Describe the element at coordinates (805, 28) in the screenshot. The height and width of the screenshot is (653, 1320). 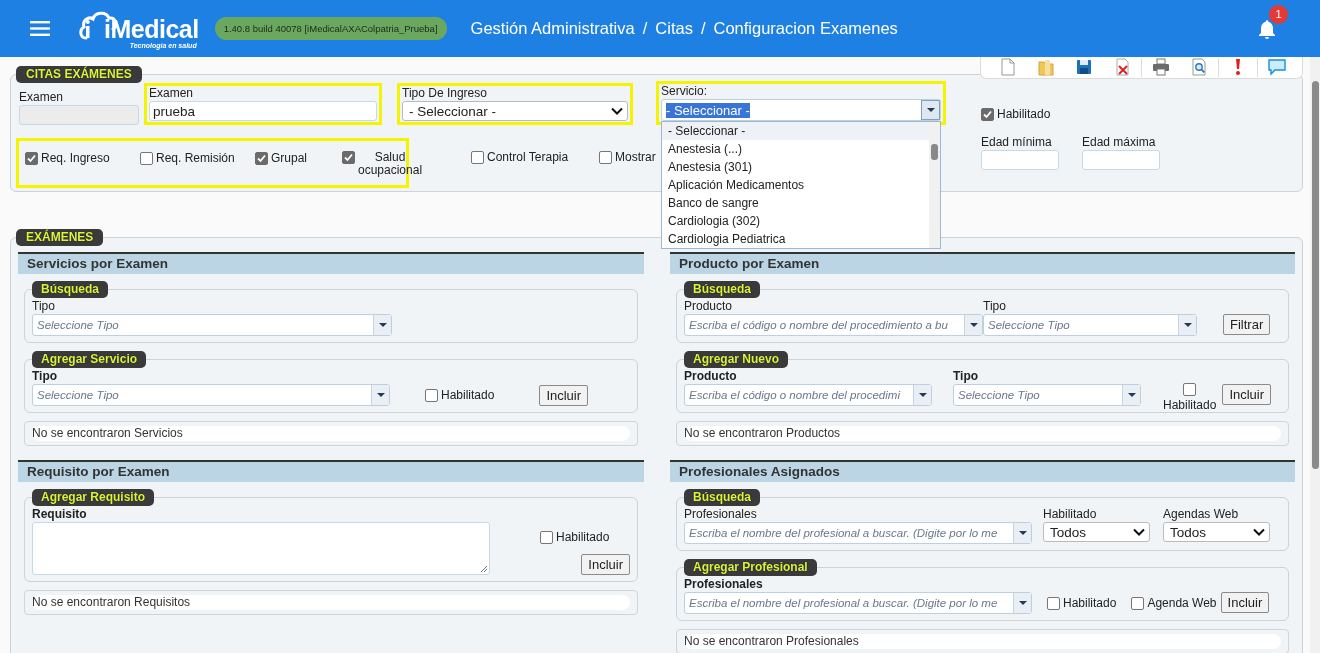
I see `breadcrumb-item: Configuracion Examenes` at that location.